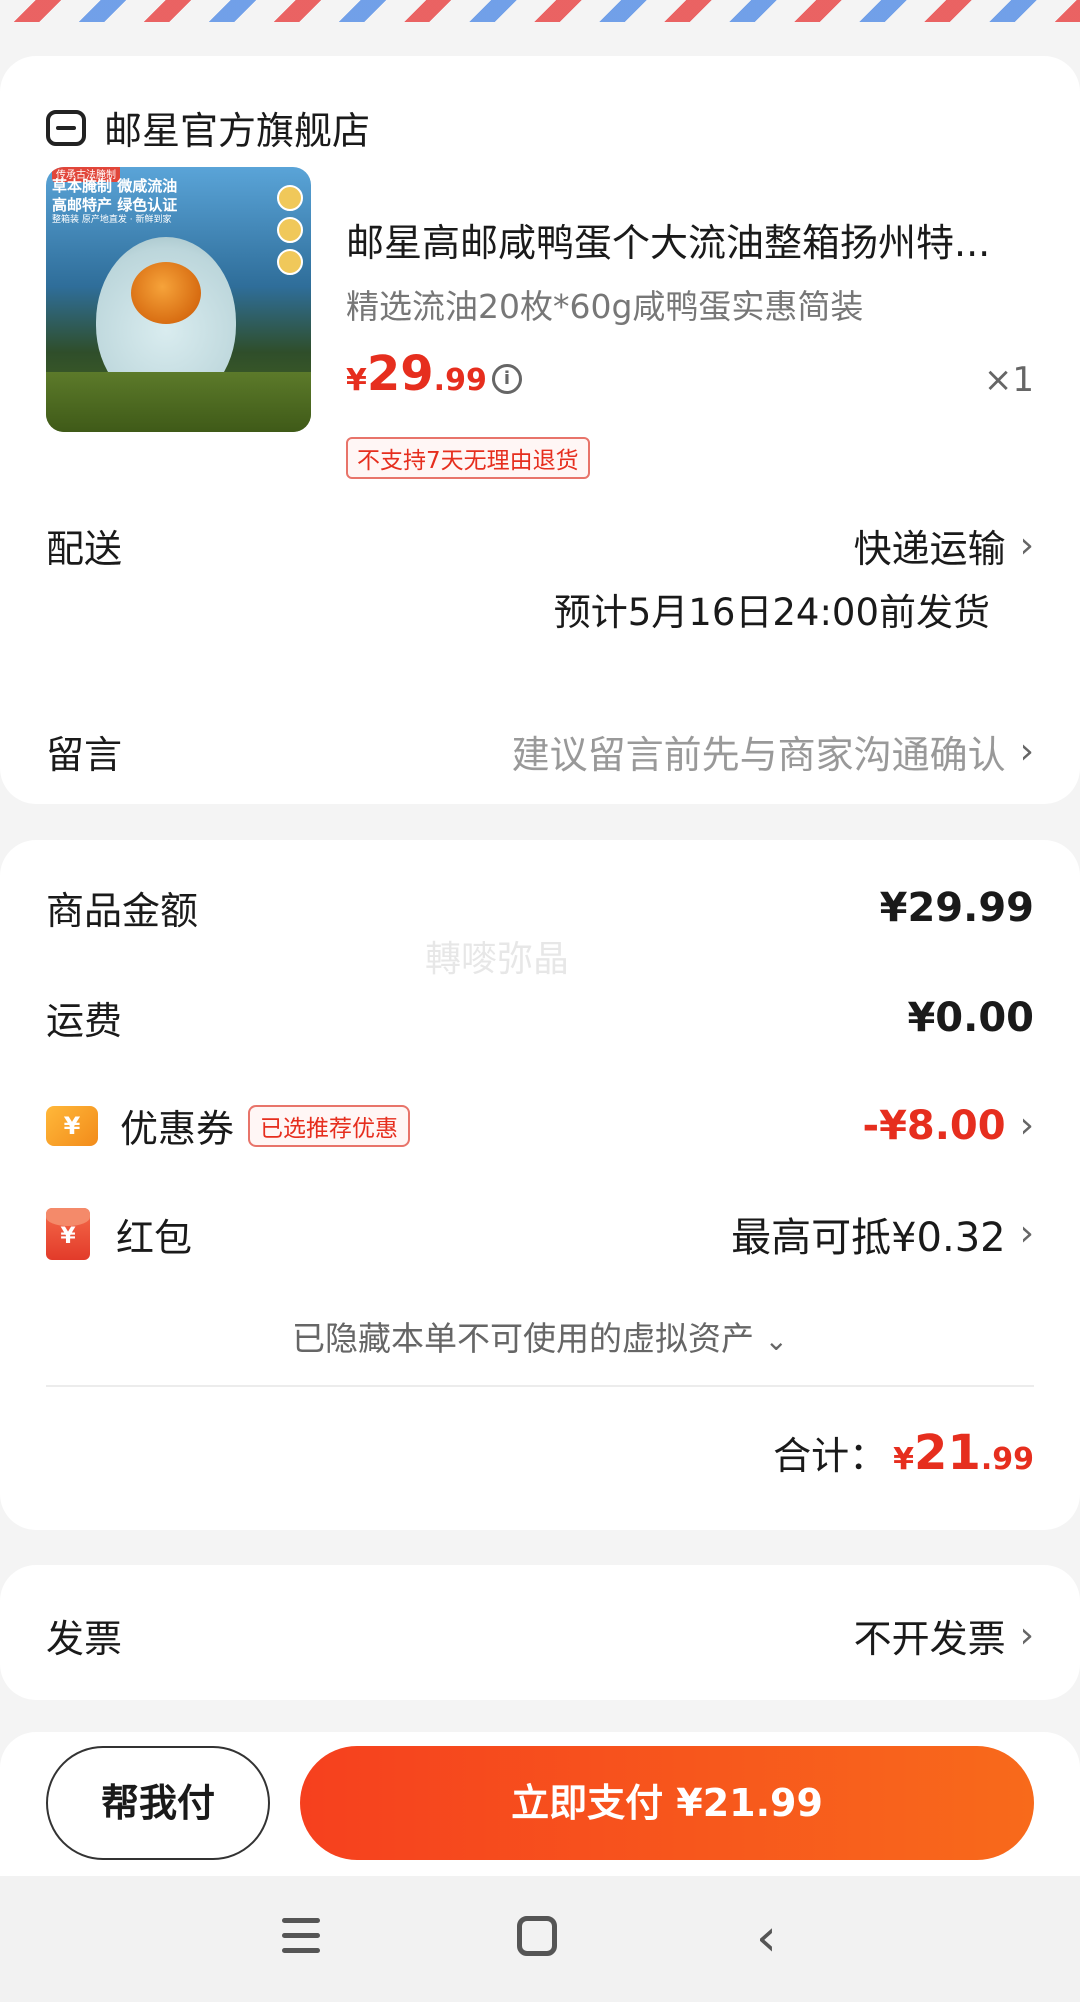 The width and height of the screenshot is (1080, 2002). What do you see at coordinates (154, 1237) in the screenshot?
I see `redpacket-label: 红包` at bounding box center [154, 1237].